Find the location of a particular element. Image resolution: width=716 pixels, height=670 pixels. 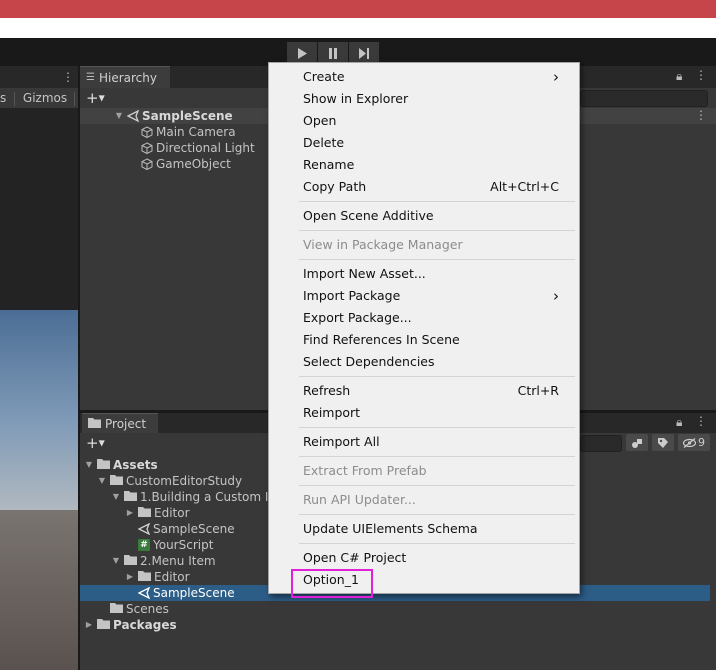

tree-item-samplescene-selected: SampleScene is located at coordinates (186, 593).